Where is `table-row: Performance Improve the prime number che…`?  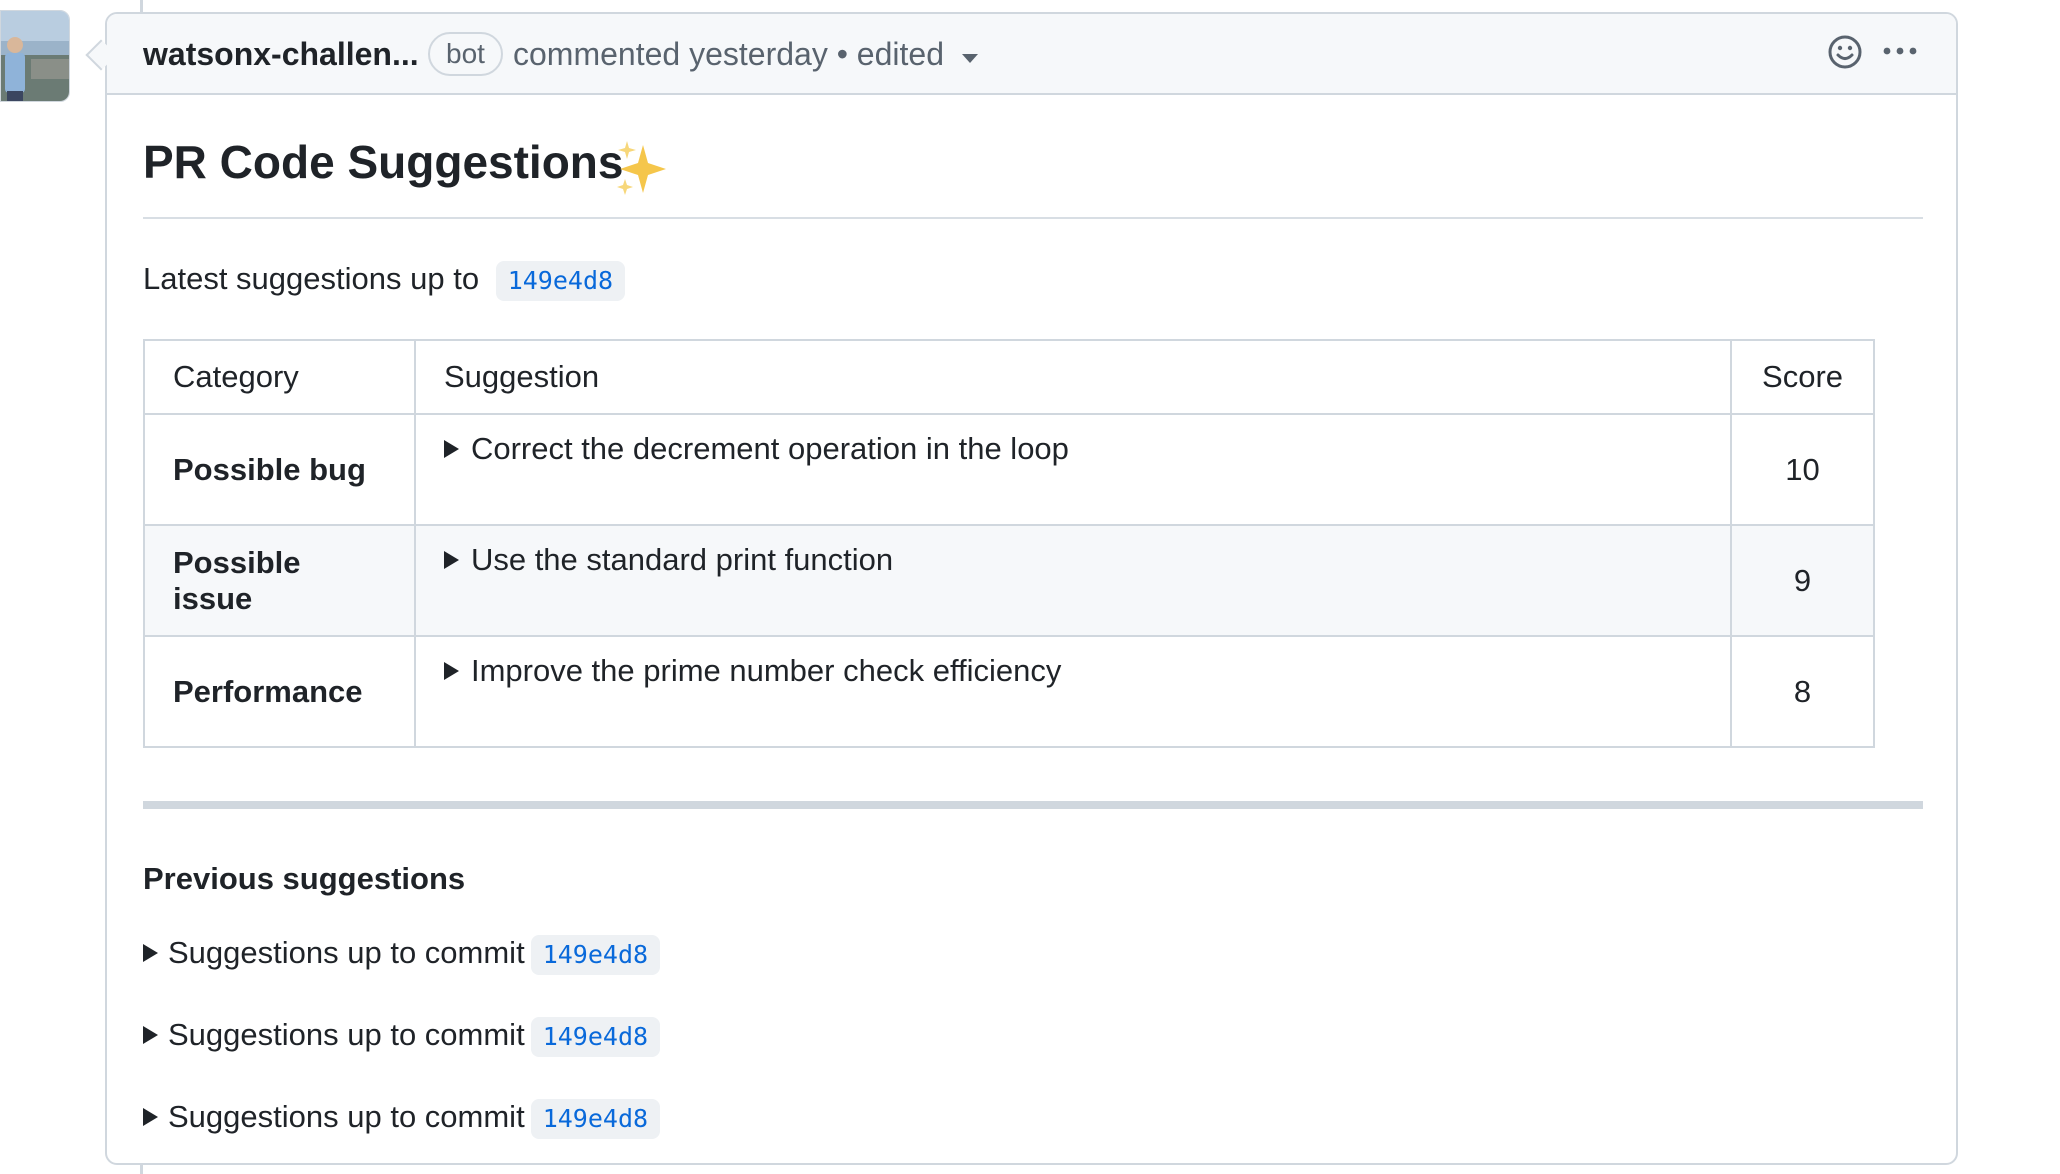 table-row: Performance Improve the prime number che… is located at coordinates (1009, 691).